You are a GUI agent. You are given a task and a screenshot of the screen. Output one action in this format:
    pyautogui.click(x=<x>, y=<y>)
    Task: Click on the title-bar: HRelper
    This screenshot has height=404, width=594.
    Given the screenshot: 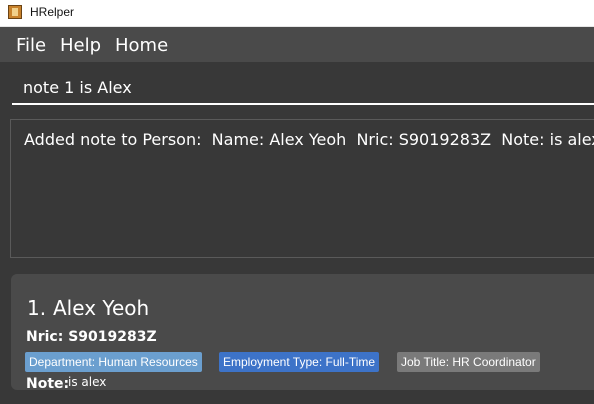 What is the action you would take?
    pyautogui.click(x=297, y=13)
    